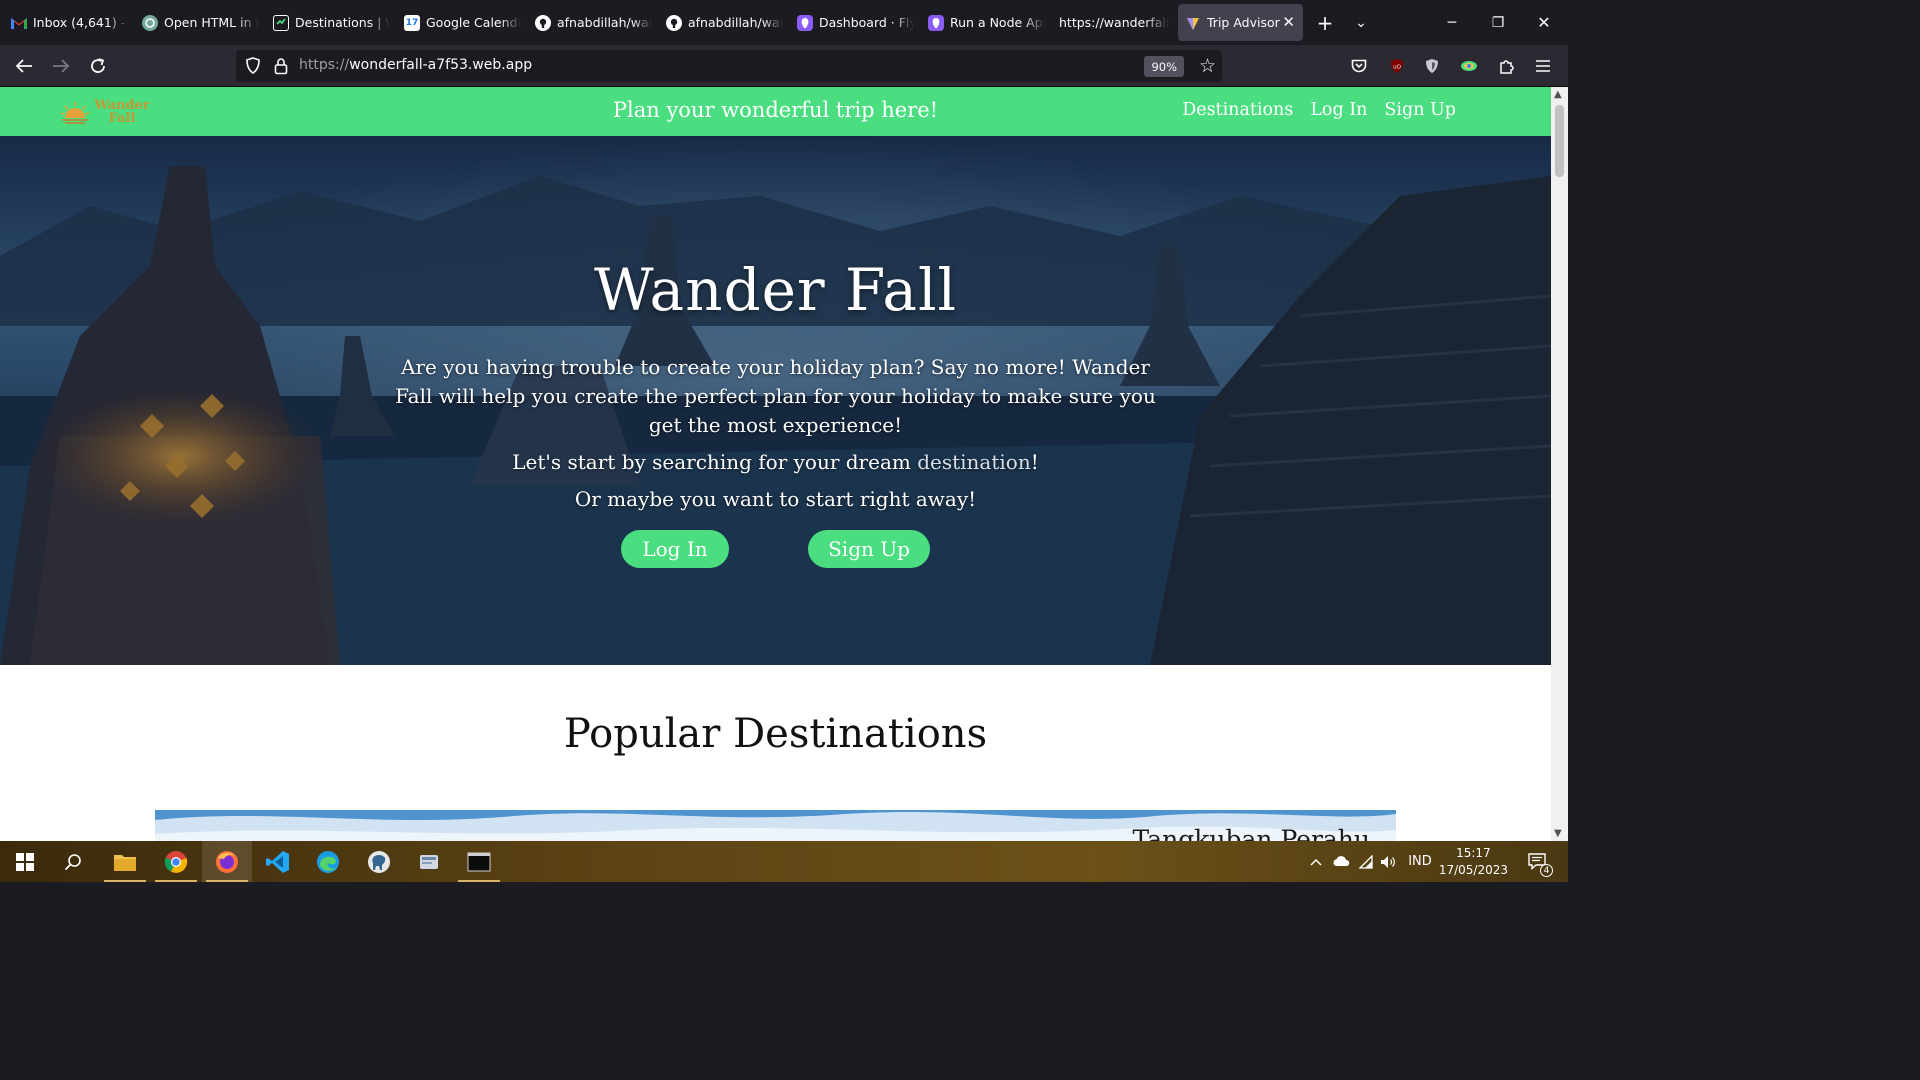  What do you see at coordinates (1473, 870) in the screenshot?
I see `clock-date: 17/05/2023` at bounding box center [1473, 870].